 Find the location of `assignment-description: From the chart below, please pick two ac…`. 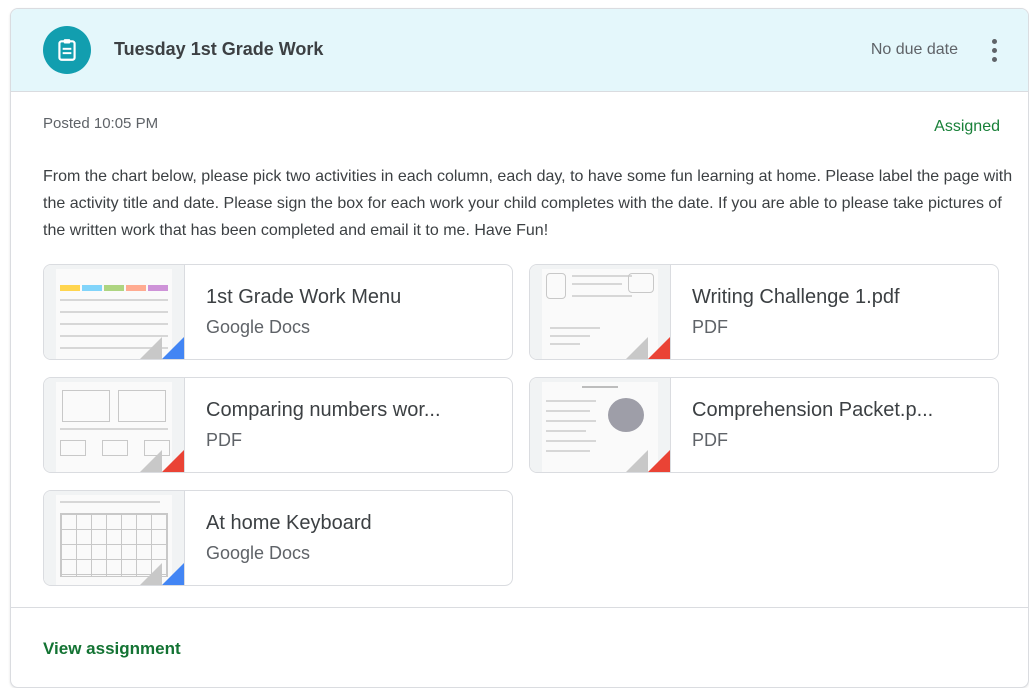

assignment-description: From the chart below, please pick two ac… is located at coordinates (528, 203).